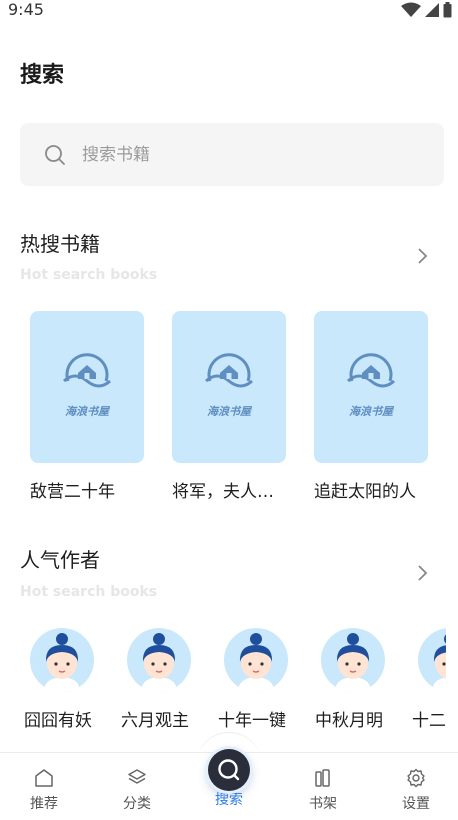  What do you see at coordinates (432, 10) in the screenshot?
I see `signal-icon` at bounding box center [432, 10].